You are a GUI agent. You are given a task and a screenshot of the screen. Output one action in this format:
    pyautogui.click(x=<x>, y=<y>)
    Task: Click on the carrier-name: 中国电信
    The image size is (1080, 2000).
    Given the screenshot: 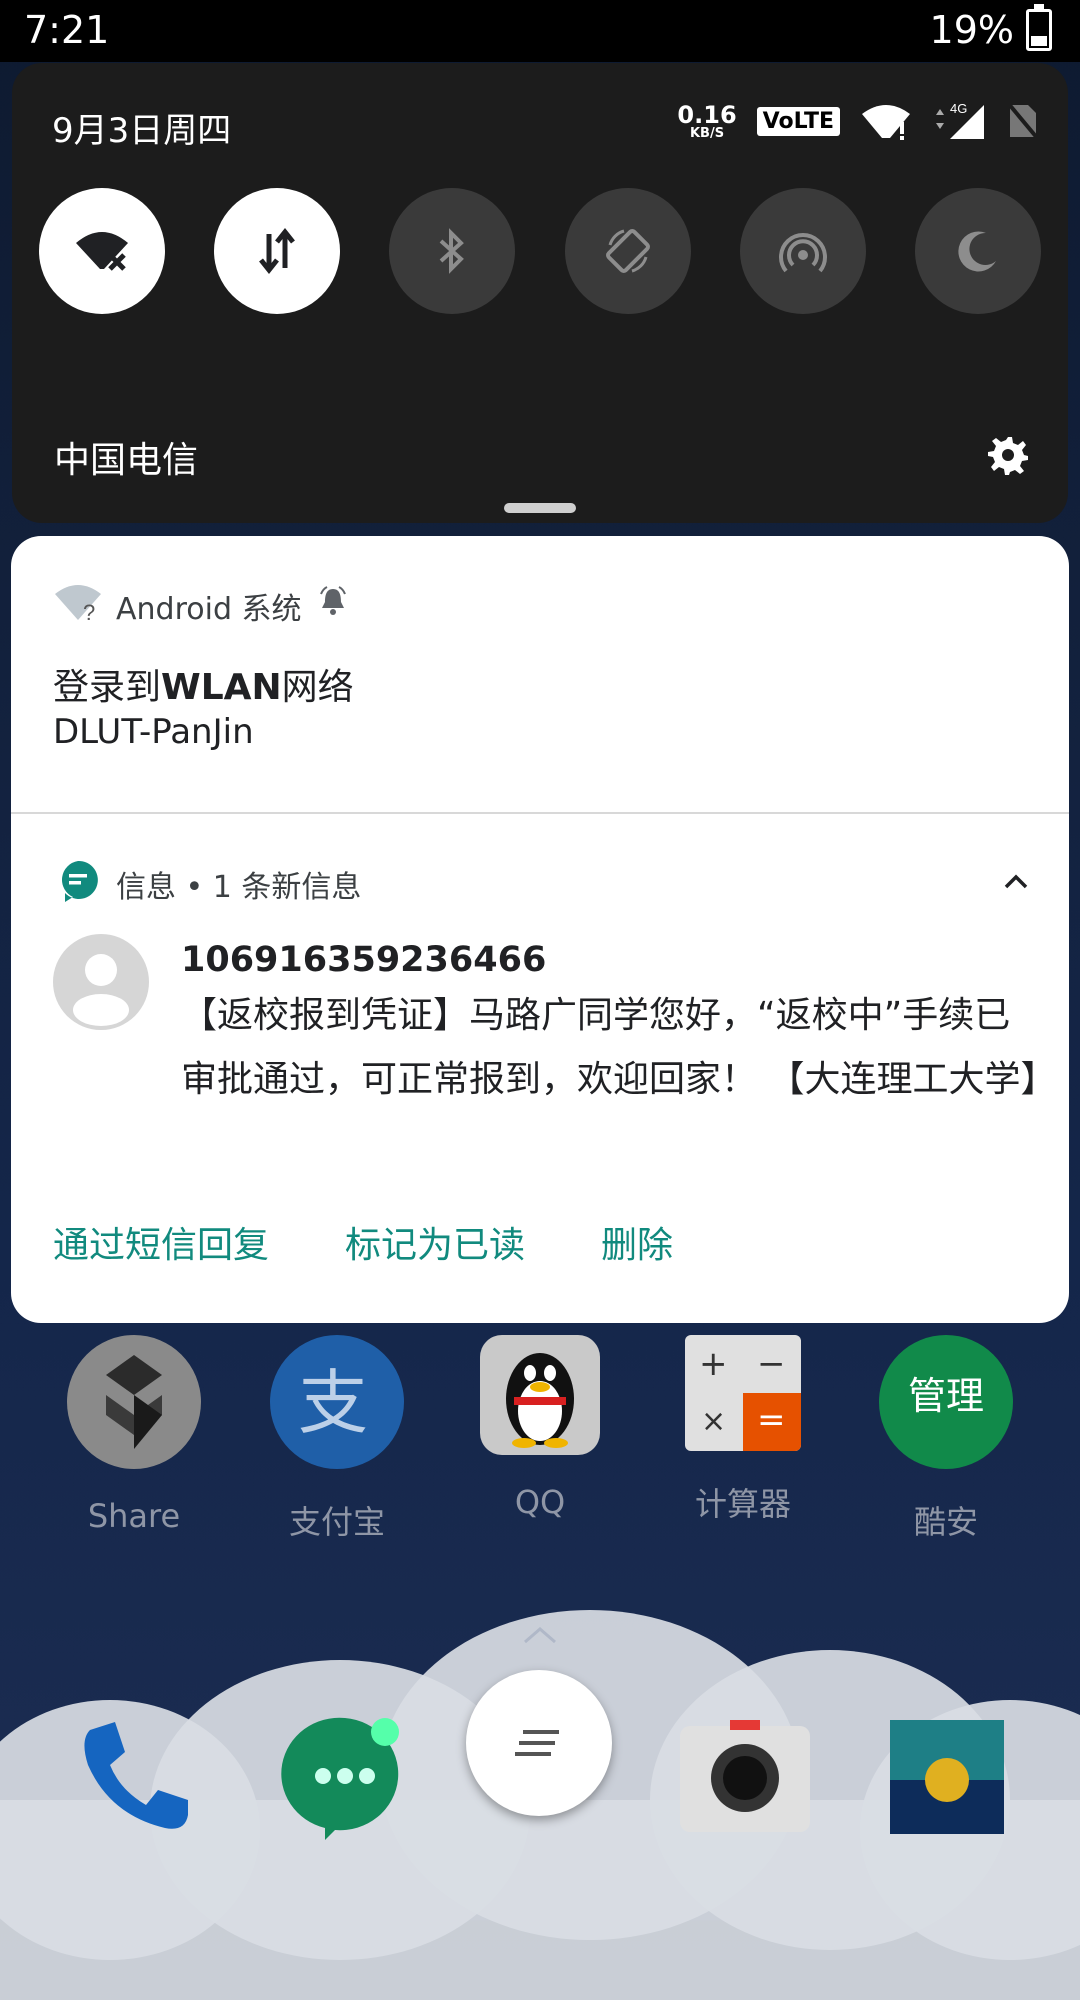 What is the action you would take?
    pyautogui.click(x=126, y=460)
    